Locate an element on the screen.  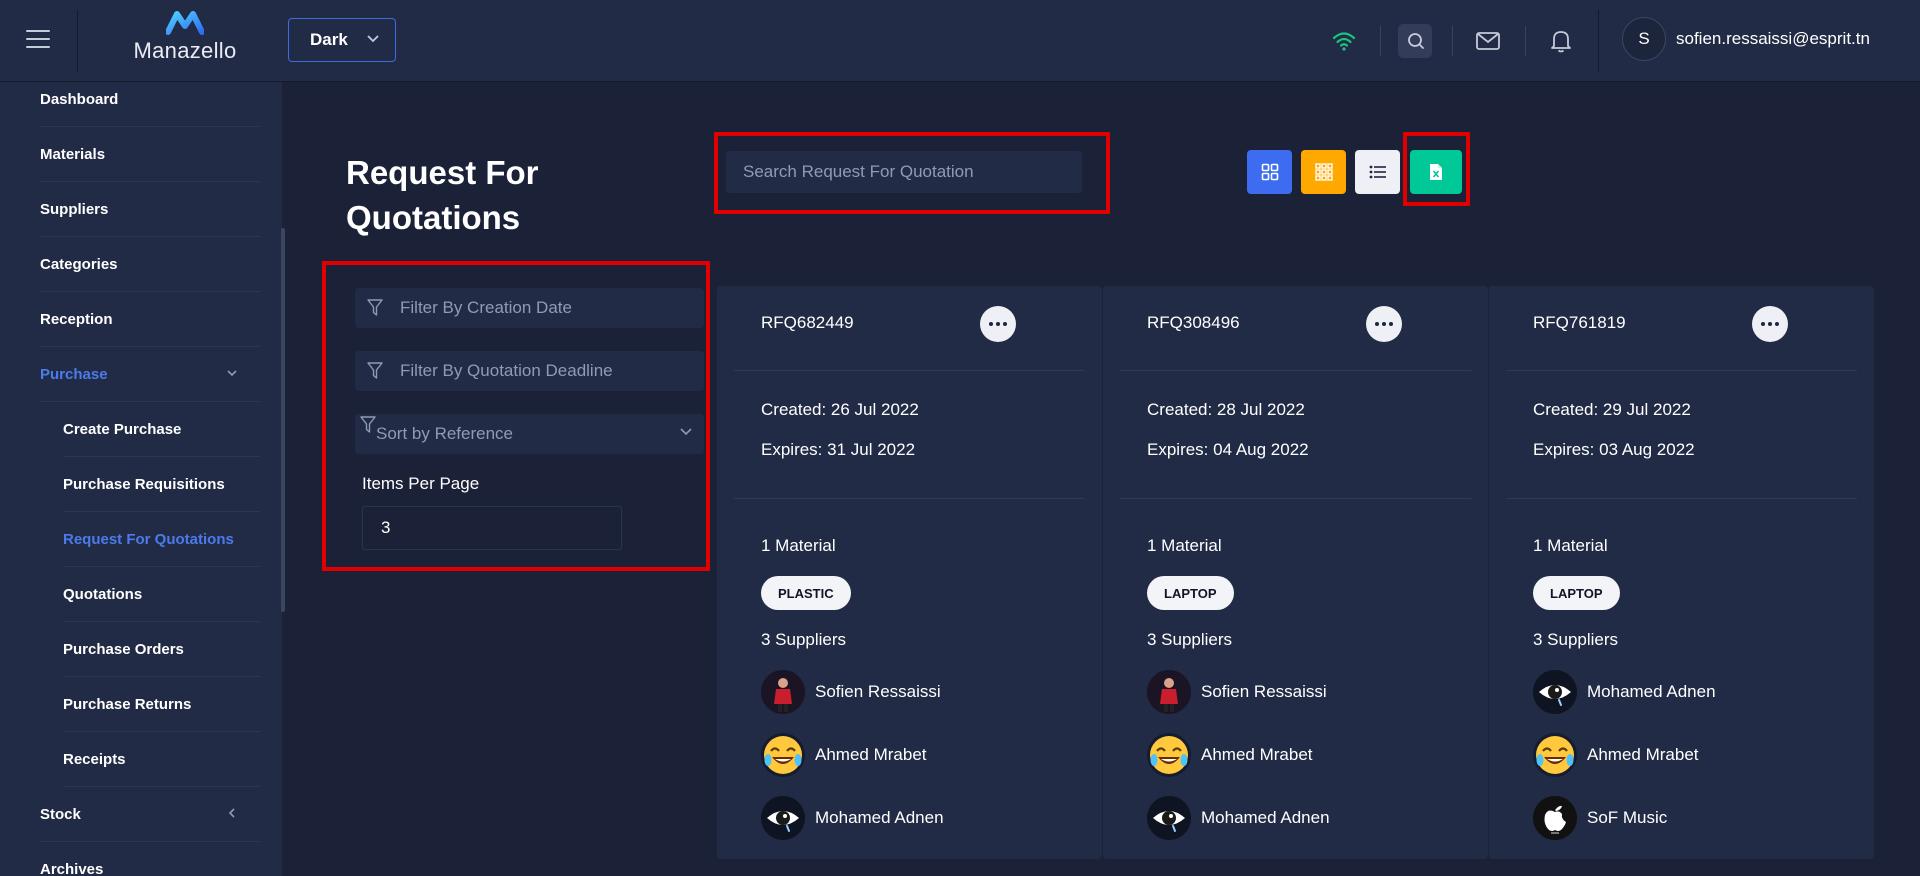
sidebar-item-stock: Stock is located at coordinates (150, 814).